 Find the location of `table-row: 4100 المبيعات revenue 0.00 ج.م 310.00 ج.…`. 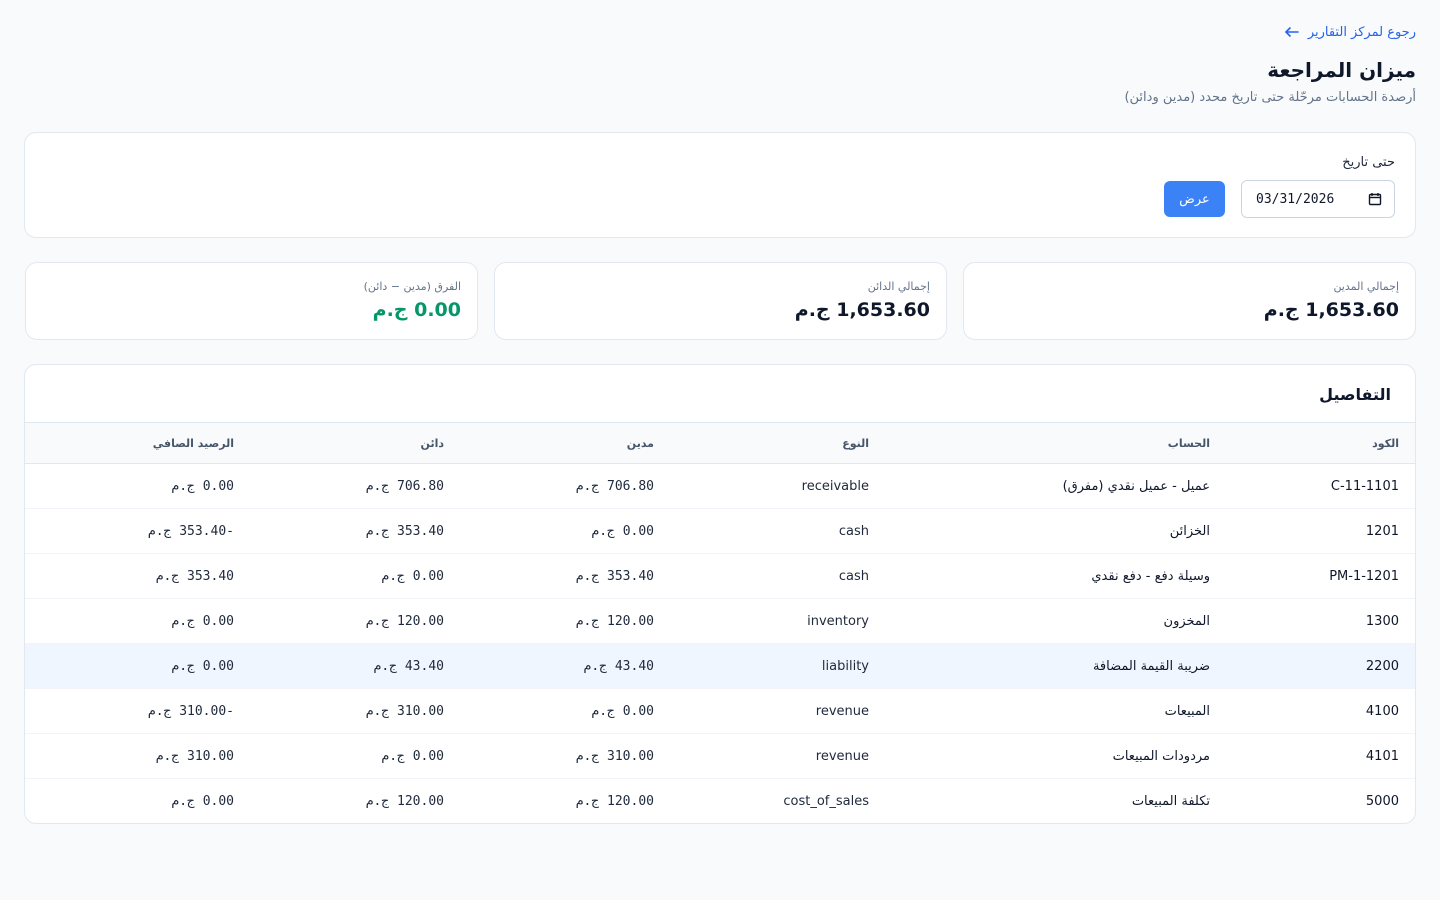

table-row: 4100 المبيعات revenue 0.00 ج.م 310.00 ج.… is located at coordinates (720, 711).